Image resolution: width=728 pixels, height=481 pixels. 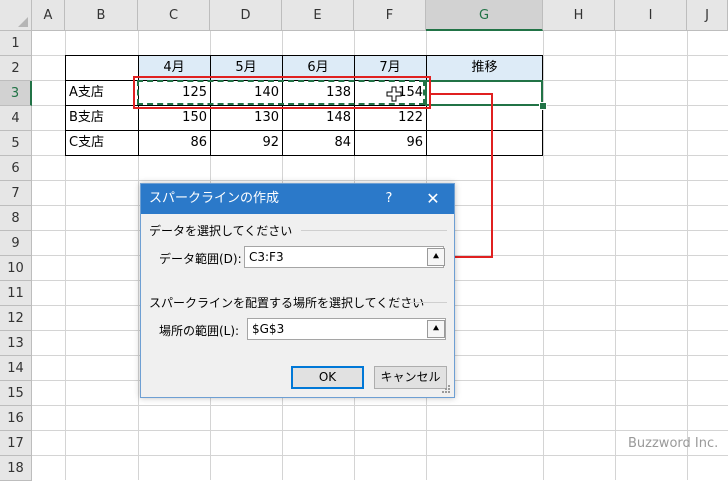 What do you see at coordinates (16, 443) in the screenshot?
I see `row-header-17: 17` at bounding box center [16, 443].